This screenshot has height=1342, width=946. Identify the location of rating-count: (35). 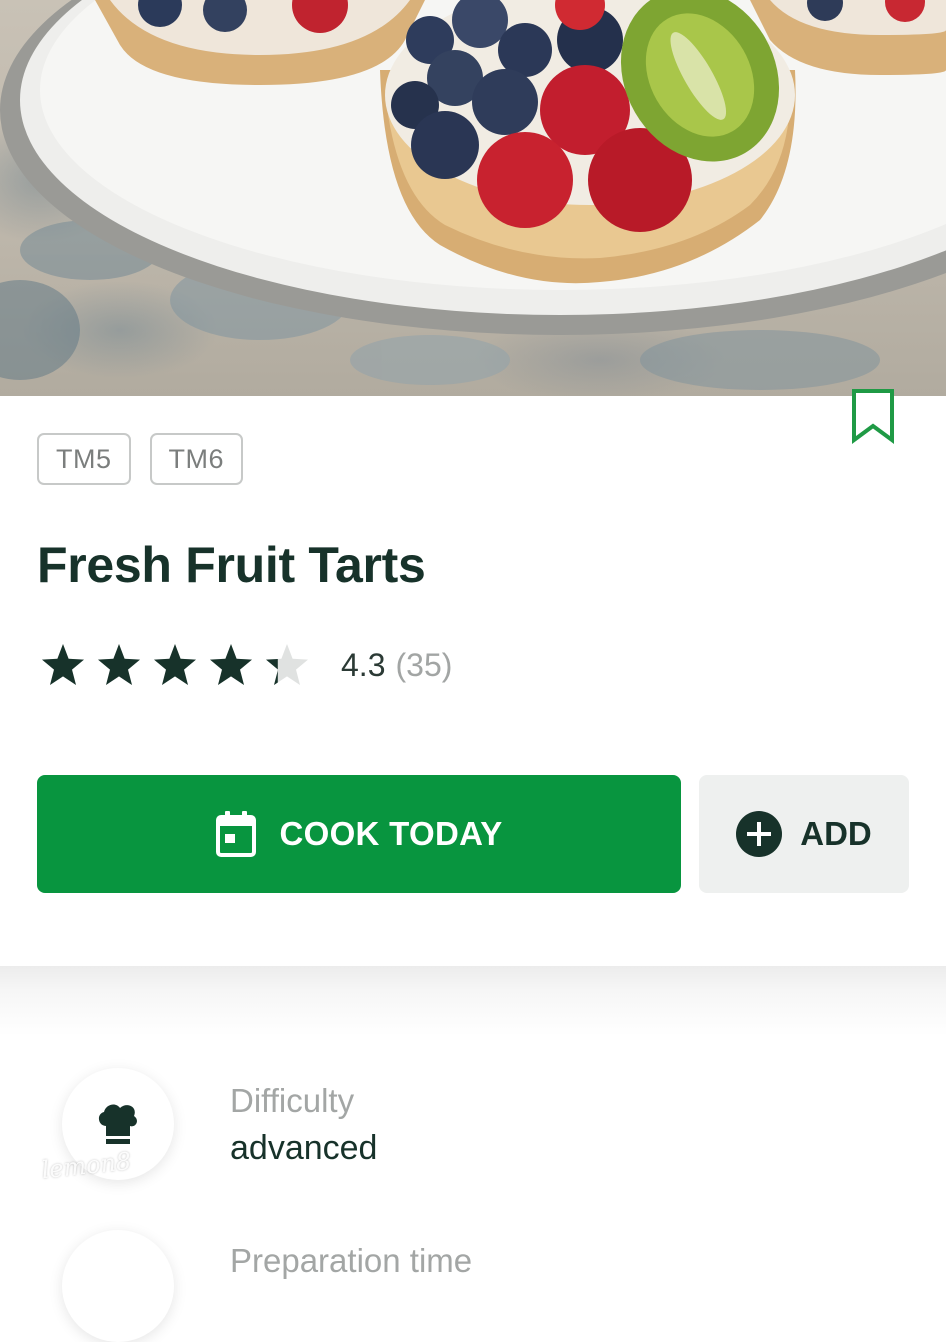
(424, 664).